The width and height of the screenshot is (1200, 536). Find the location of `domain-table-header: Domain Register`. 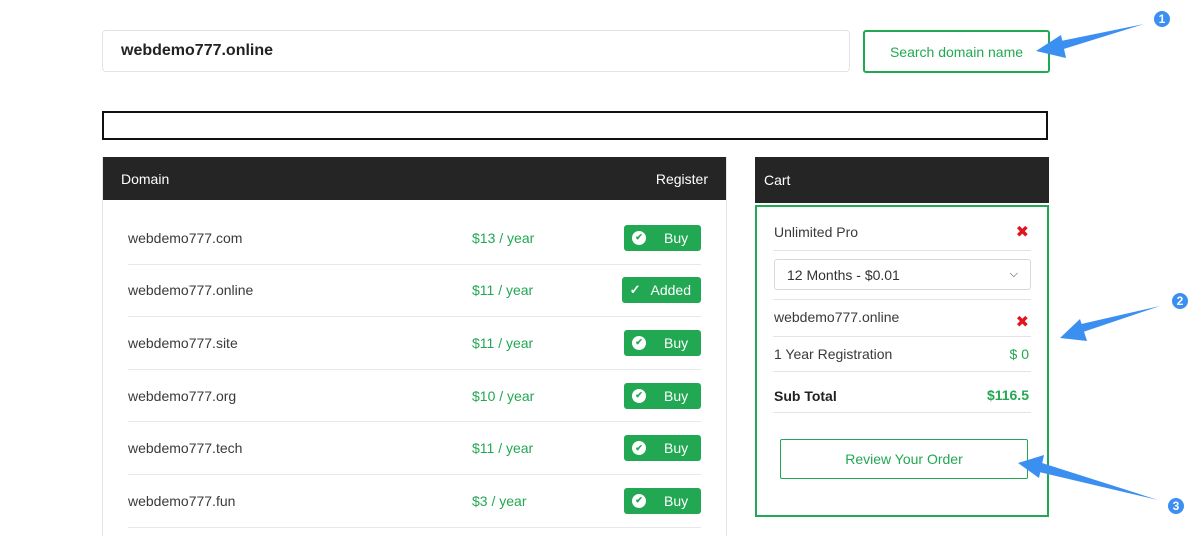

domain-table-header: Domain Register is located at coordinates (414, 178).